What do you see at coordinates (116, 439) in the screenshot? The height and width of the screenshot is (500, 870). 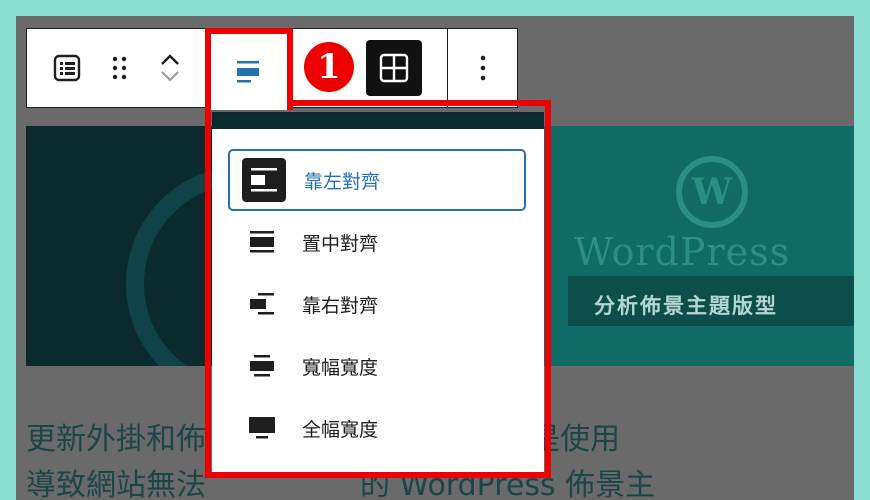 I see `line1-left-text: 更新外掛和佈` at bounding box center [116, 439].